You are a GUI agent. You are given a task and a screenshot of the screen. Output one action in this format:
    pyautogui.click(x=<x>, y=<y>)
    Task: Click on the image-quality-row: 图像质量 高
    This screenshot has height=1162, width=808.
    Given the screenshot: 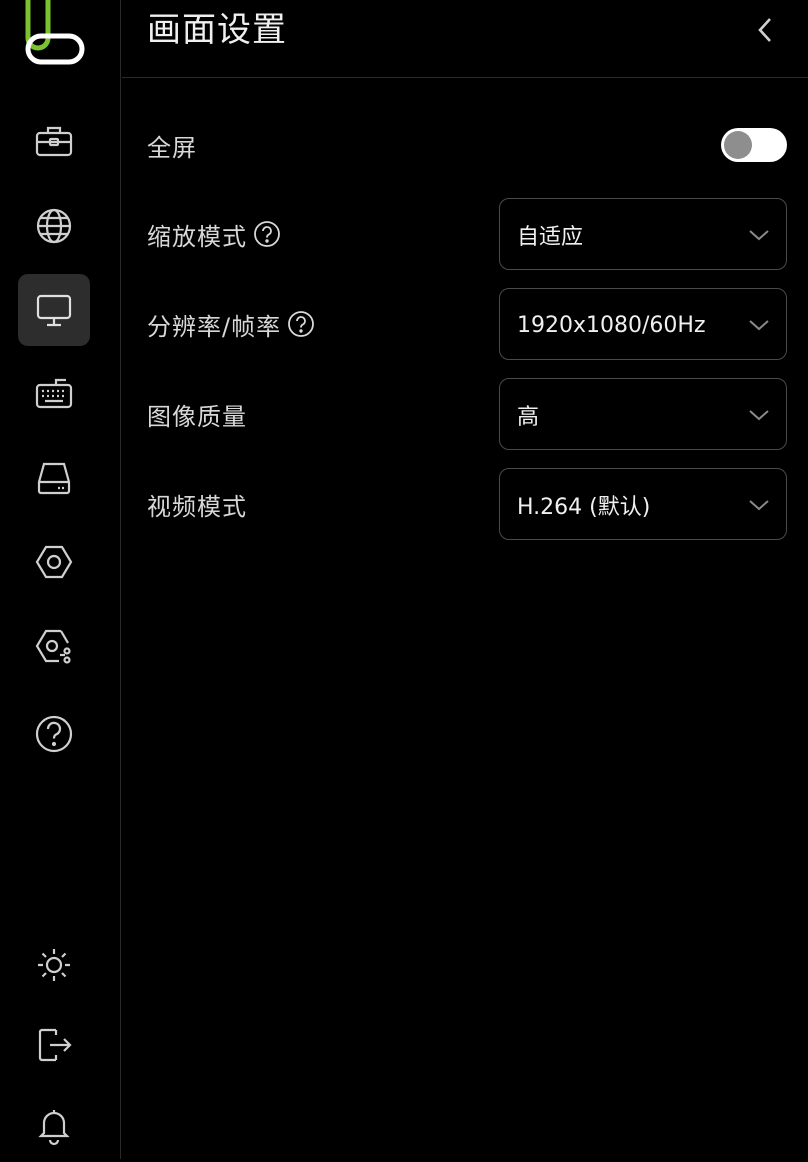 What is the action you would take?
    pyautogui.click(x=467, y=414)
    